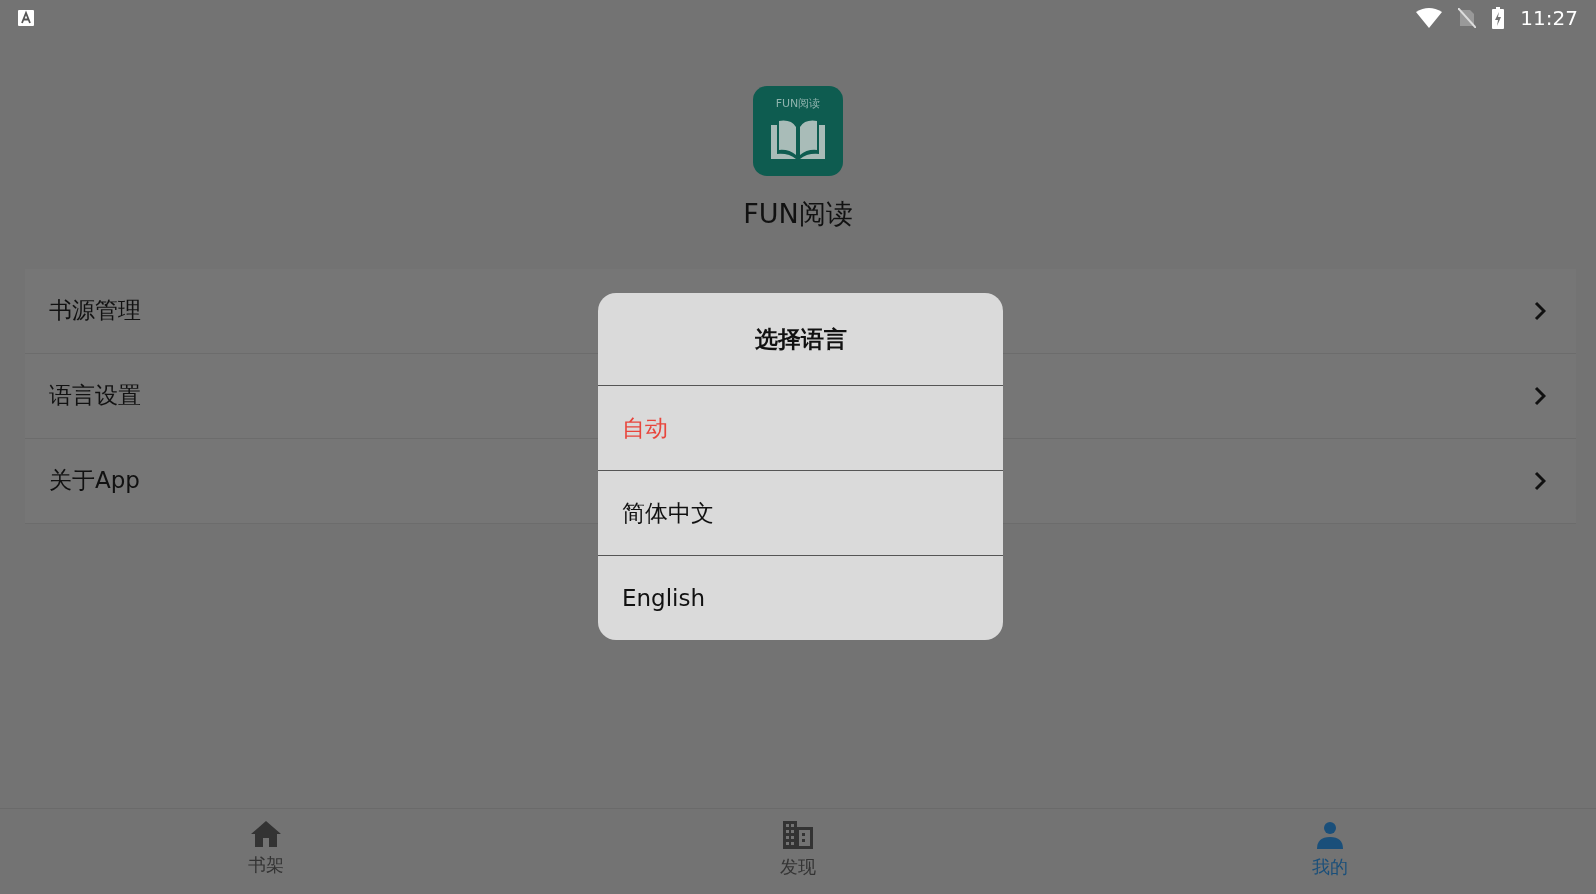 This screenshot has height=894, width=1596. What do you see at coordinates (798, 851) in the screenshot?
I see `nav-tab: 发现` at bounding box center [798, 851].